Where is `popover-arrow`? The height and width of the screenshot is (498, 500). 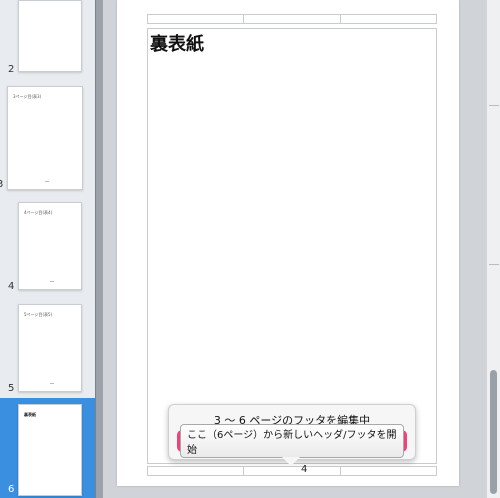
popover-arrow is located at coordinates (291, 461).